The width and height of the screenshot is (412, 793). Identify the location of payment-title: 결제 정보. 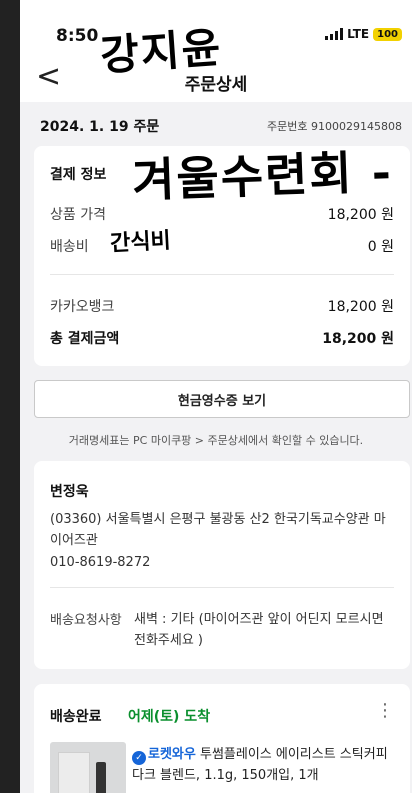
(78, 175).